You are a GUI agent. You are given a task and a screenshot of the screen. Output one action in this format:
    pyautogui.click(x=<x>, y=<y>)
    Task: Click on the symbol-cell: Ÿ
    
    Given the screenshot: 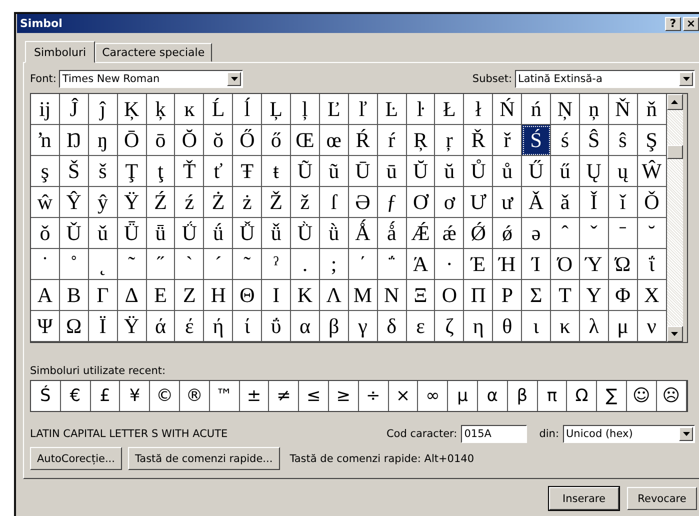 What is the action you would take?
    pyautogui.click(x=132, y=202)
    